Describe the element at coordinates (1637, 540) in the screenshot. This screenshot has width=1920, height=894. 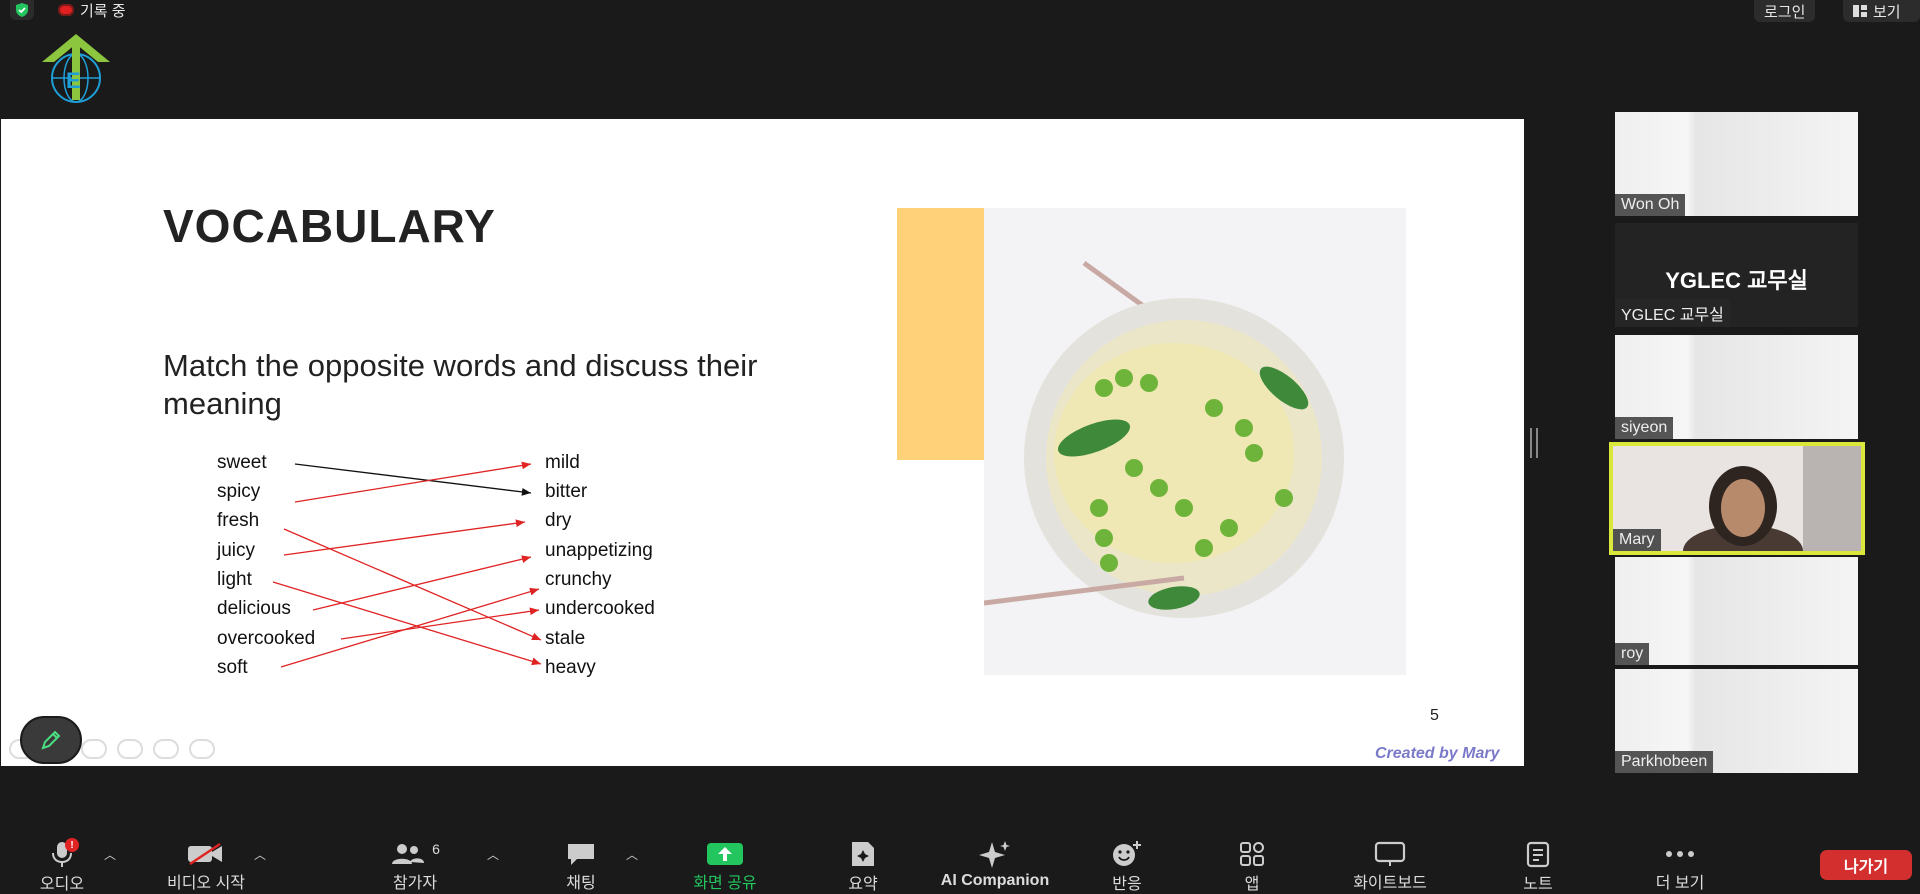
I see `participant-name: Mary` at that location.